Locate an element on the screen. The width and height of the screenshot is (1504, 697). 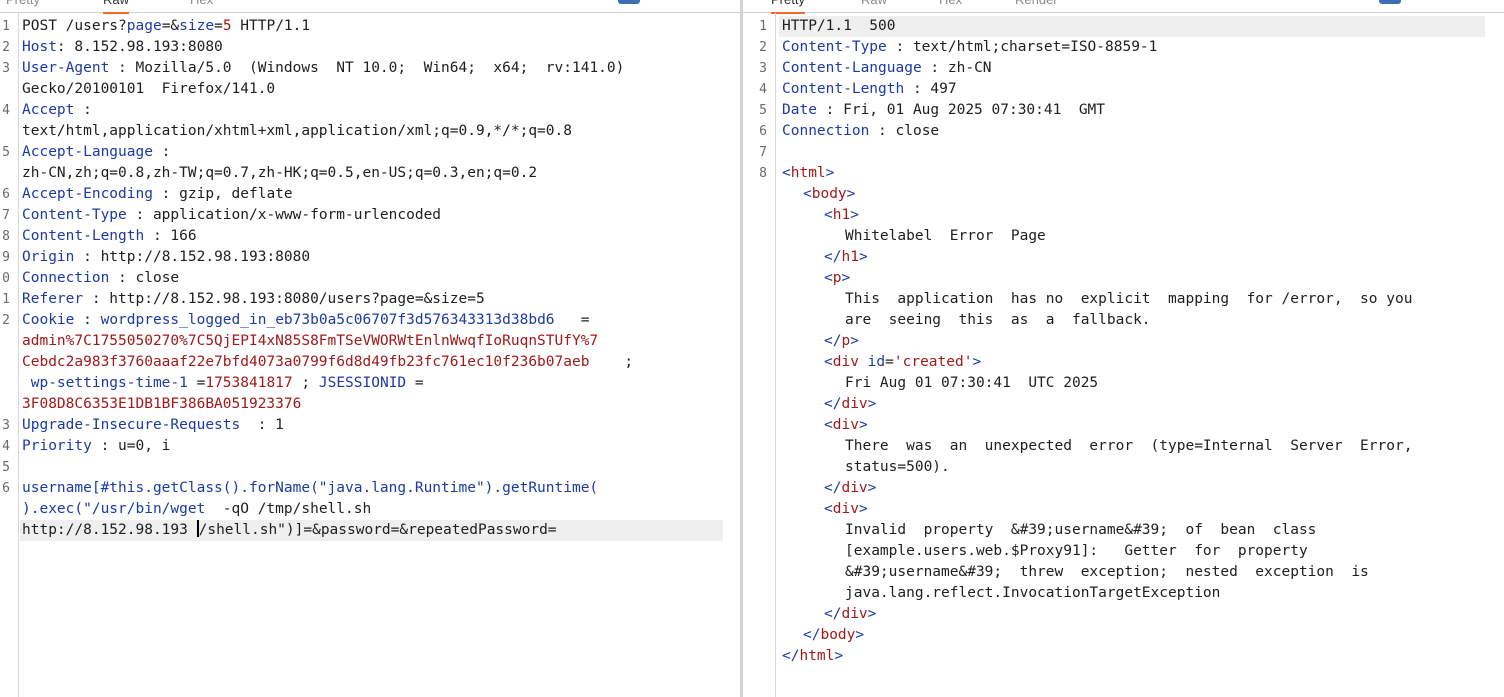
header-accept-encoding: Accept-Encoding : gzip, deflate is located at coordinates (157, 194).